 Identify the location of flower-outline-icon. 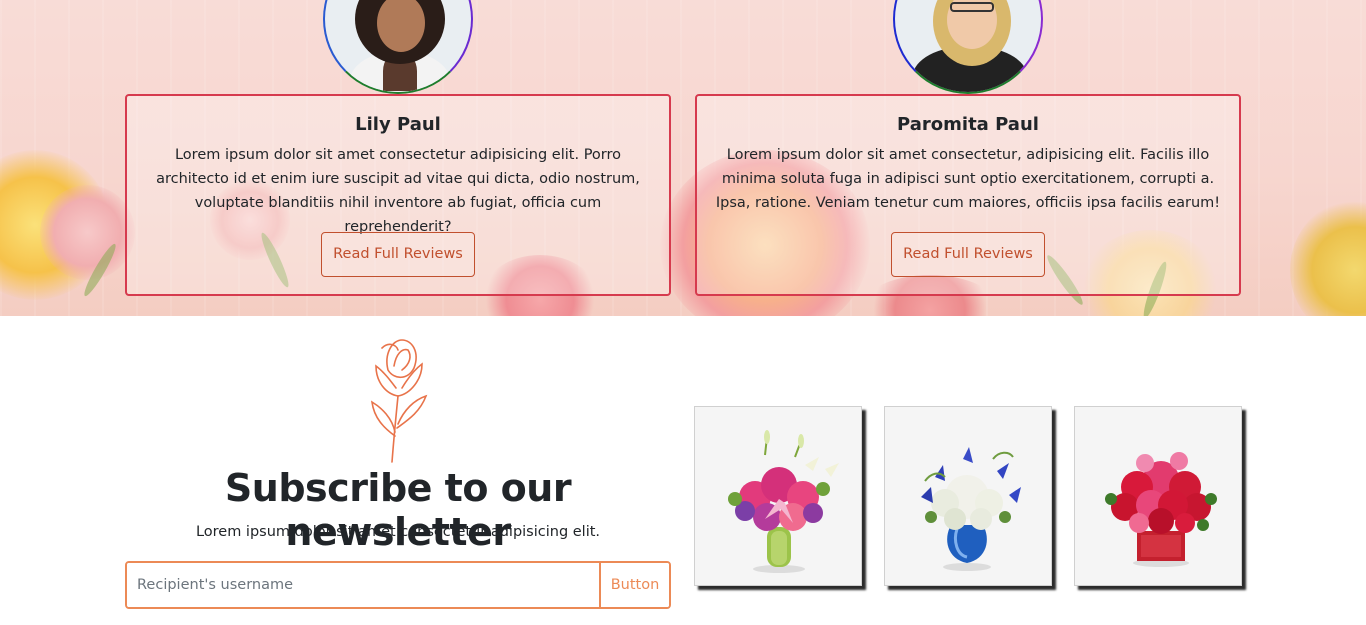
(399, 401).